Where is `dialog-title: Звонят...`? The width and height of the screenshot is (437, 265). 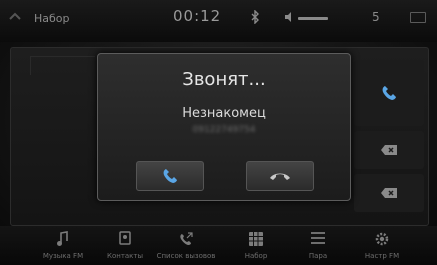 dialog-title: Звонят... is located at coordinates (224, 79).